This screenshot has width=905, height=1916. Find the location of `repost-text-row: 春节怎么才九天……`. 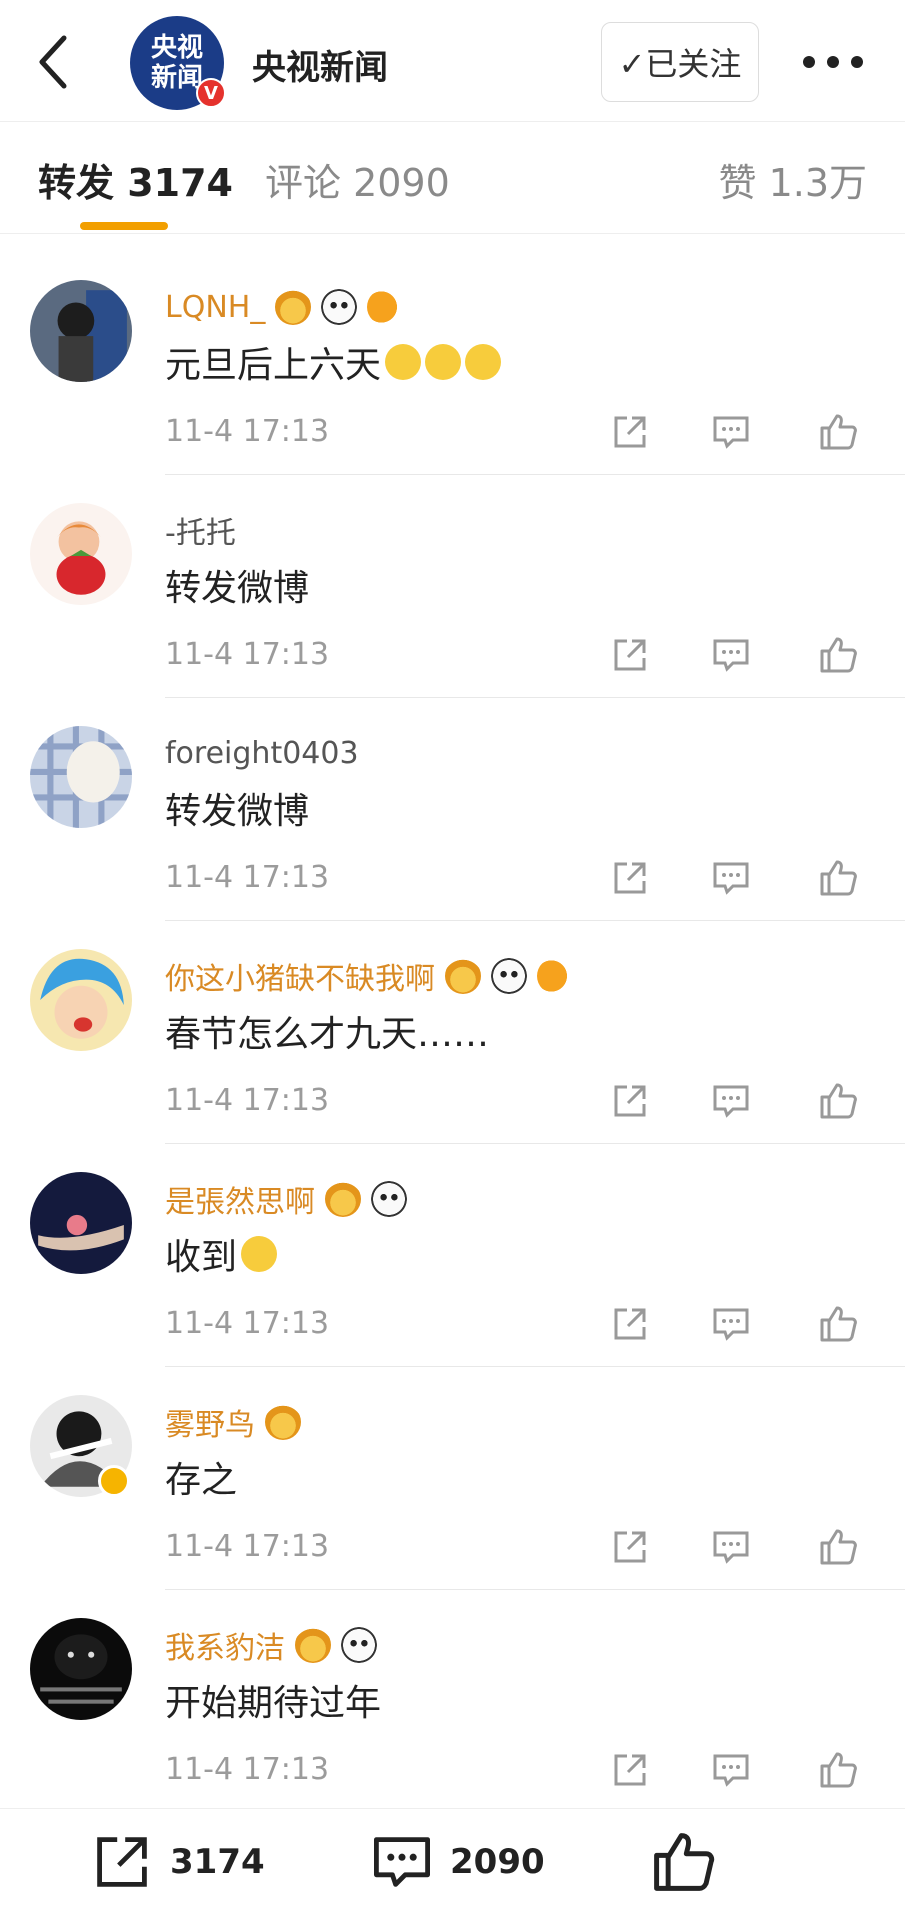

repost-text-row: 春节怎么才九天…… is located at coordinates (327, 1031).